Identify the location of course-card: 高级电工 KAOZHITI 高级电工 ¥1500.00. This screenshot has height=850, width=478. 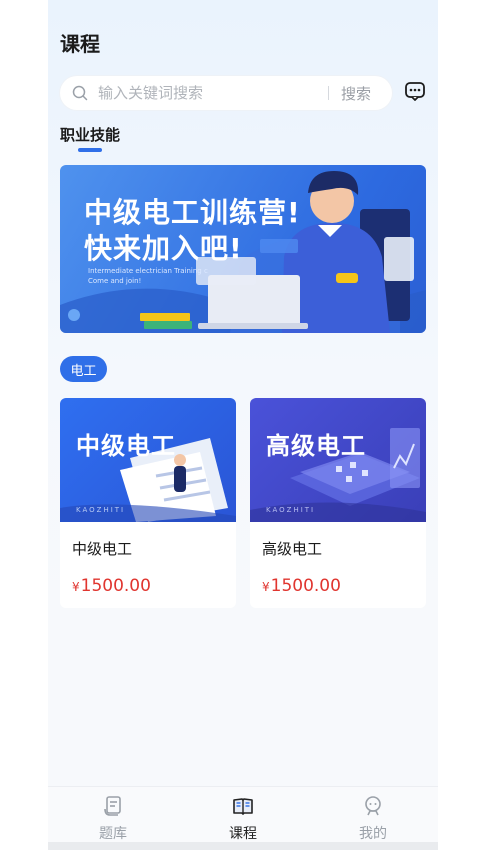
(338, 503).